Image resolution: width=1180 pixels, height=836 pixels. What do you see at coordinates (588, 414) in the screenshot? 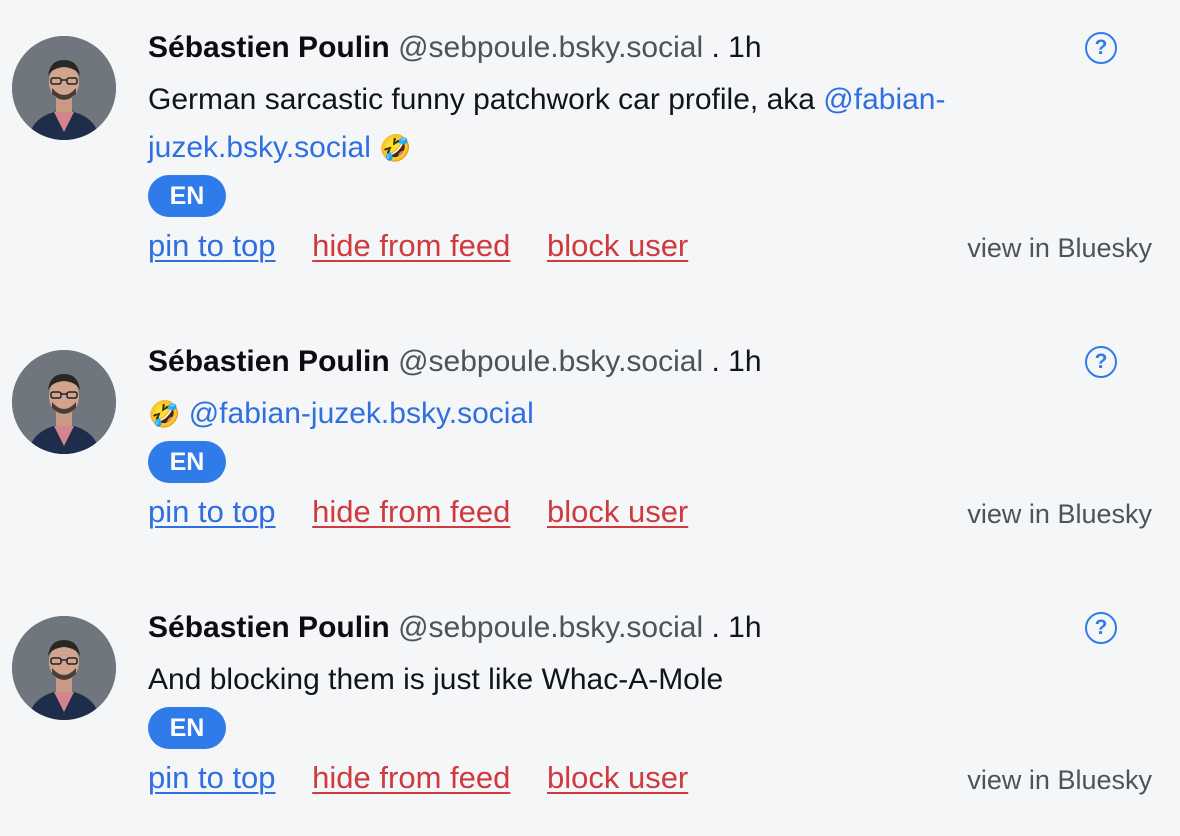
I see `post-text: 🤣 @fabian-juzek.bsky.social` at bounding box center [588, 414].